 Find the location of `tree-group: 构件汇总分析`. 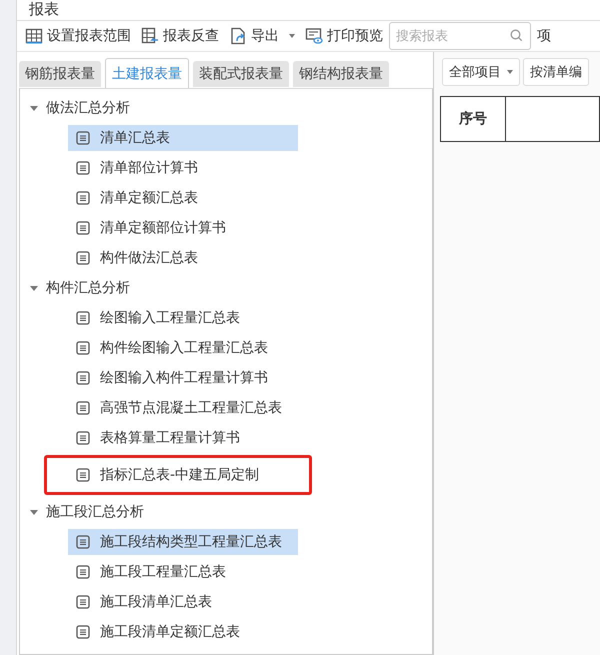

tree-group: 构件汇总分析 is located at coordinates (75, 288).